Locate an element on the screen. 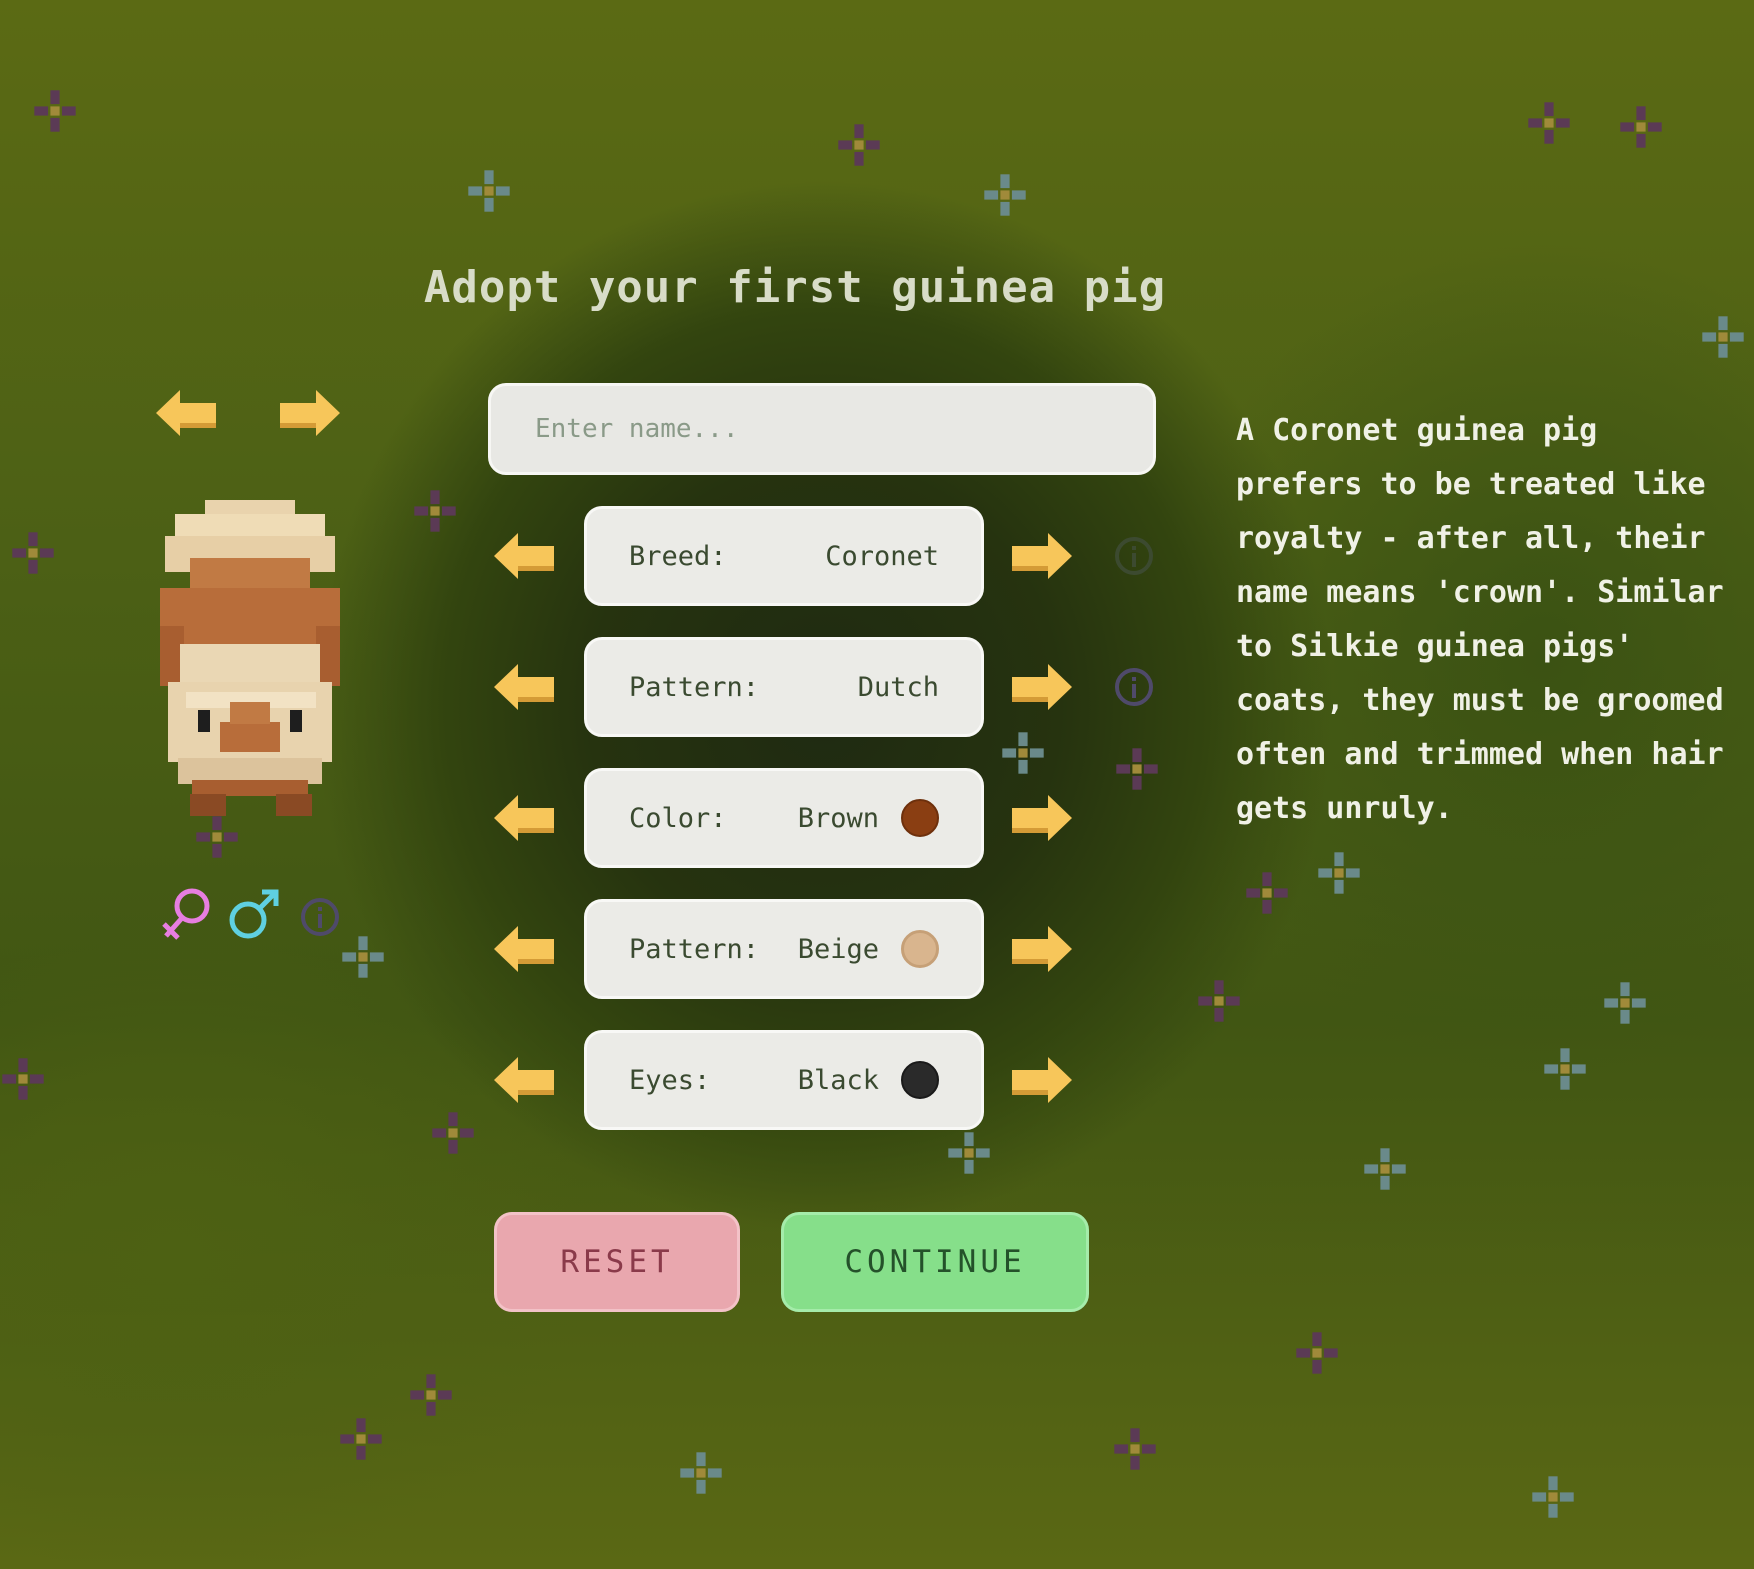 The width and height of the screenshot is (1754, 1569). pattern-info-icon is located at coordinates (1134, 687).